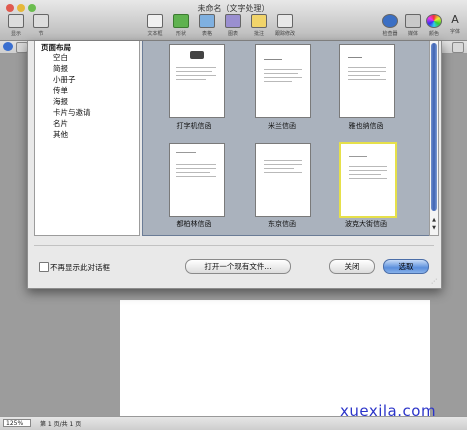 Image resolution: width=467 pixels, height=430 pixels. I want to click on category-item: 海报, so click(60, 101).